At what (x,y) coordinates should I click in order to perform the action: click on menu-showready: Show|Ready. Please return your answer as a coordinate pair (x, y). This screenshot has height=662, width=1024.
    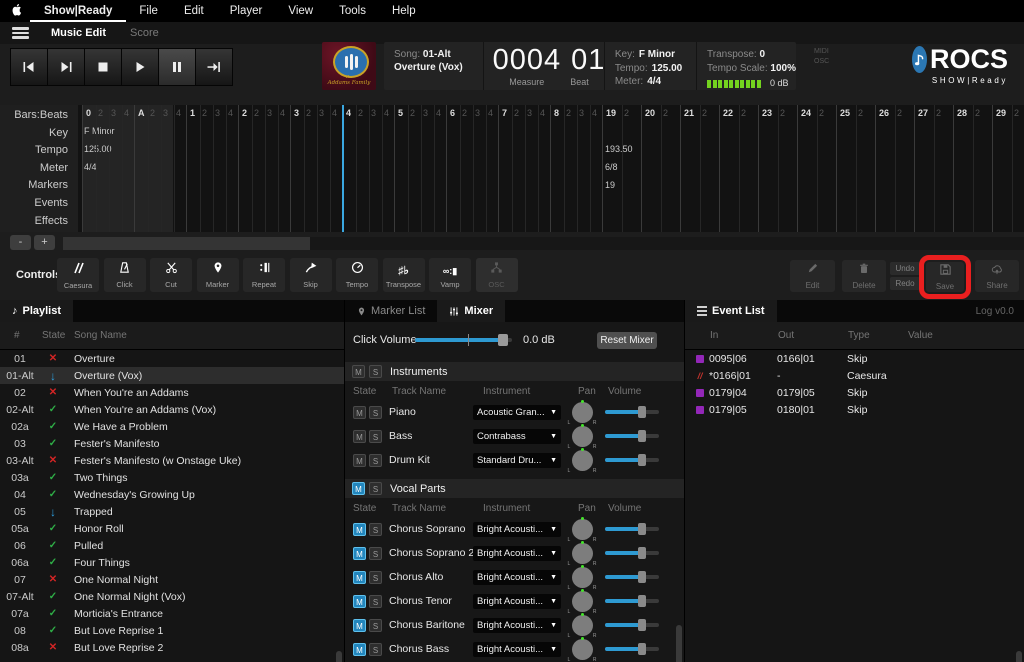
    Looking at the image, I should click on (78, 11).